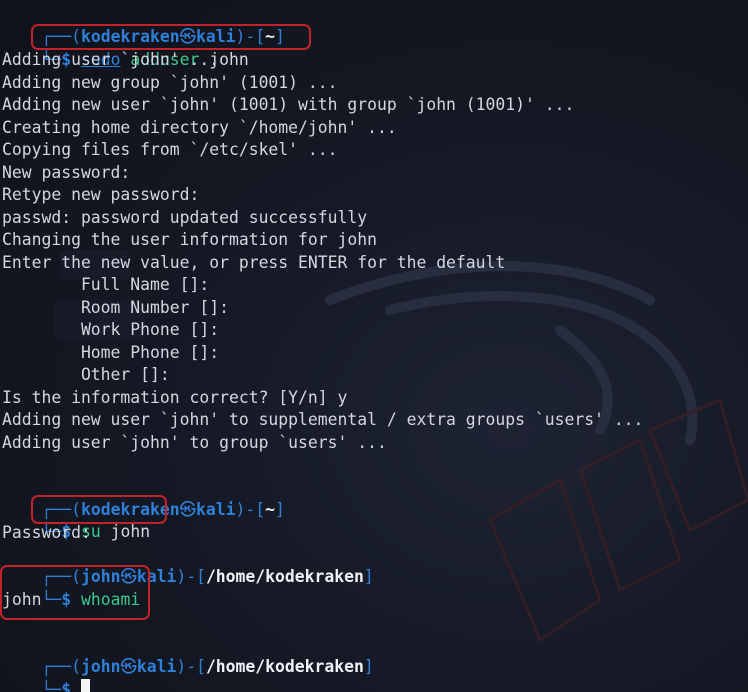 Image resolution: width=748 pixels, height=692 pixels. Describe the element at coordinates (175, 397) in the screenshot. I see `output-line: Is the information correct? [Y/n] y` at that location.